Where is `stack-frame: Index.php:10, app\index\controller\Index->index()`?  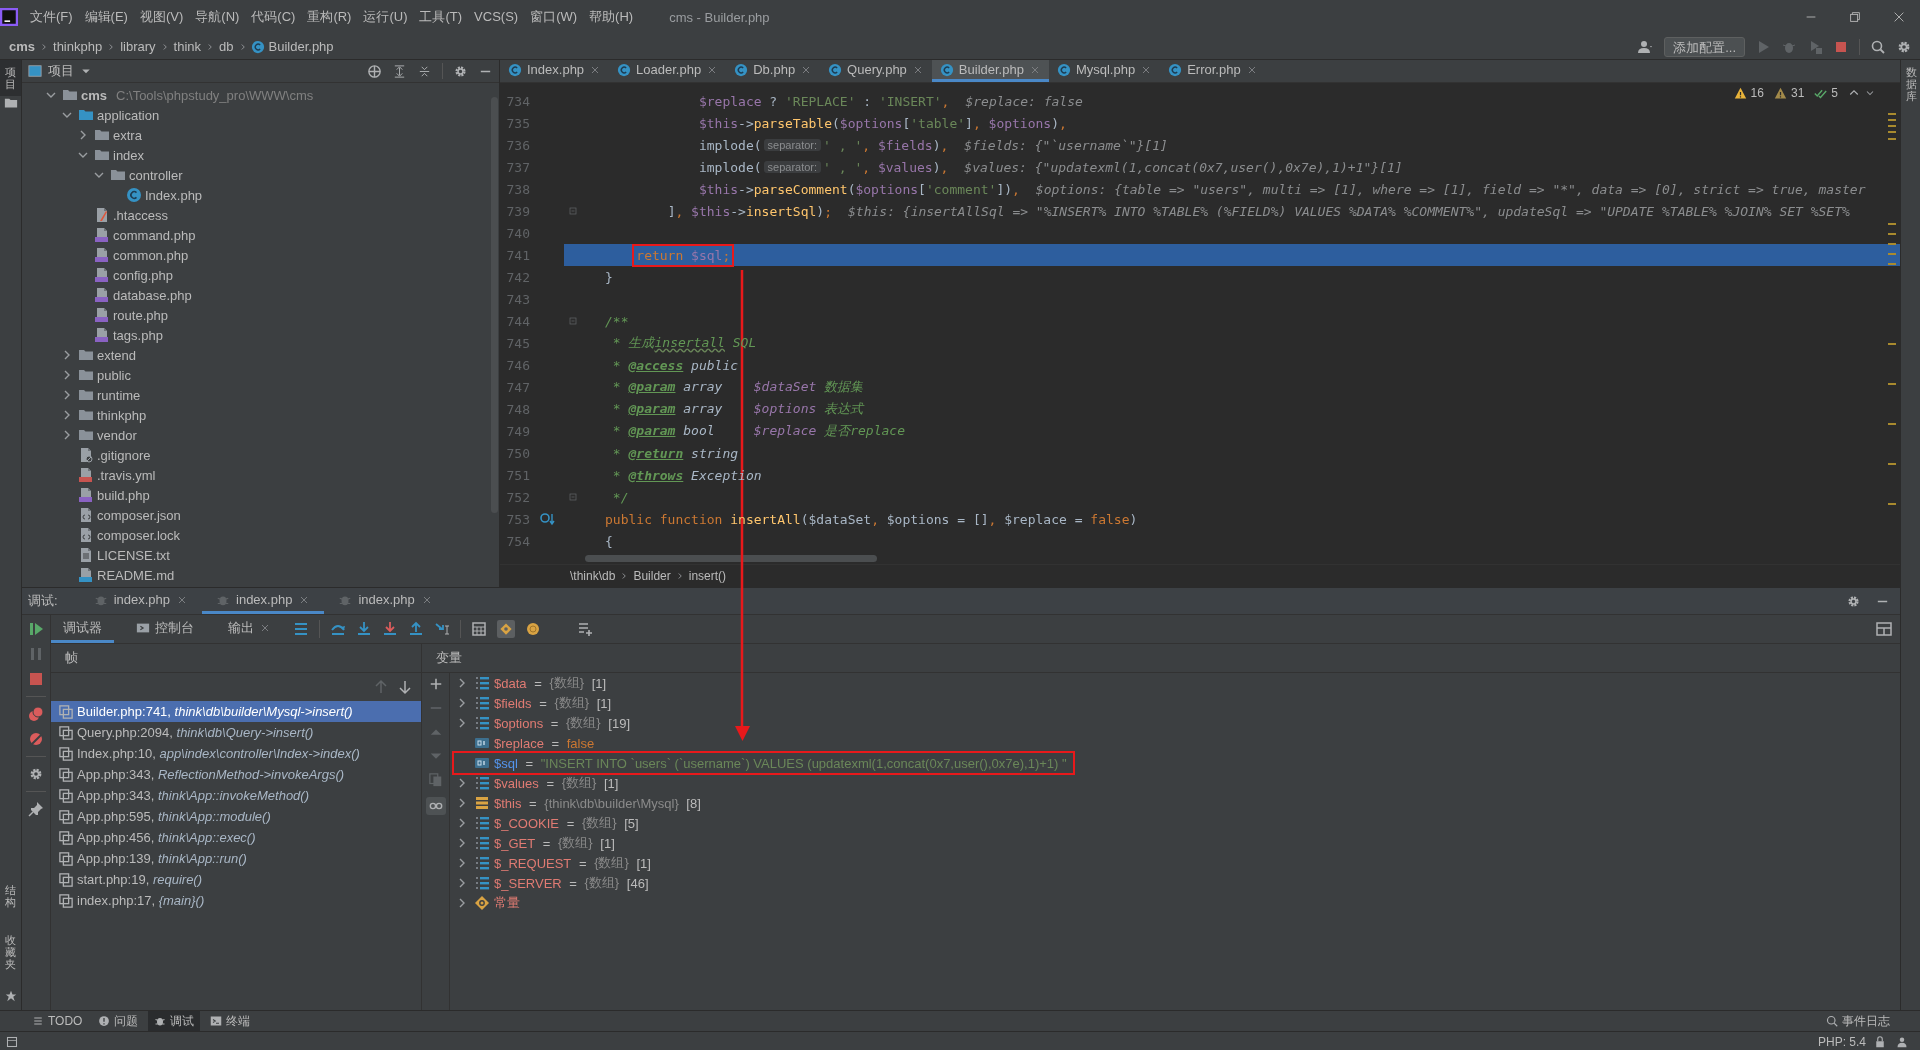 stack-frame: Index.php:10, app\index\controller\Index->index() is located at coordinates (236, 753).